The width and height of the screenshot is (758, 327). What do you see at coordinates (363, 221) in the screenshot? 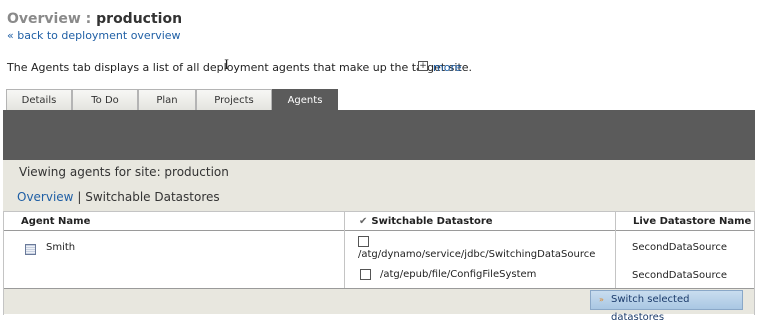
I see `checkmark-icon: ✔` at bounding box center [363, 221].